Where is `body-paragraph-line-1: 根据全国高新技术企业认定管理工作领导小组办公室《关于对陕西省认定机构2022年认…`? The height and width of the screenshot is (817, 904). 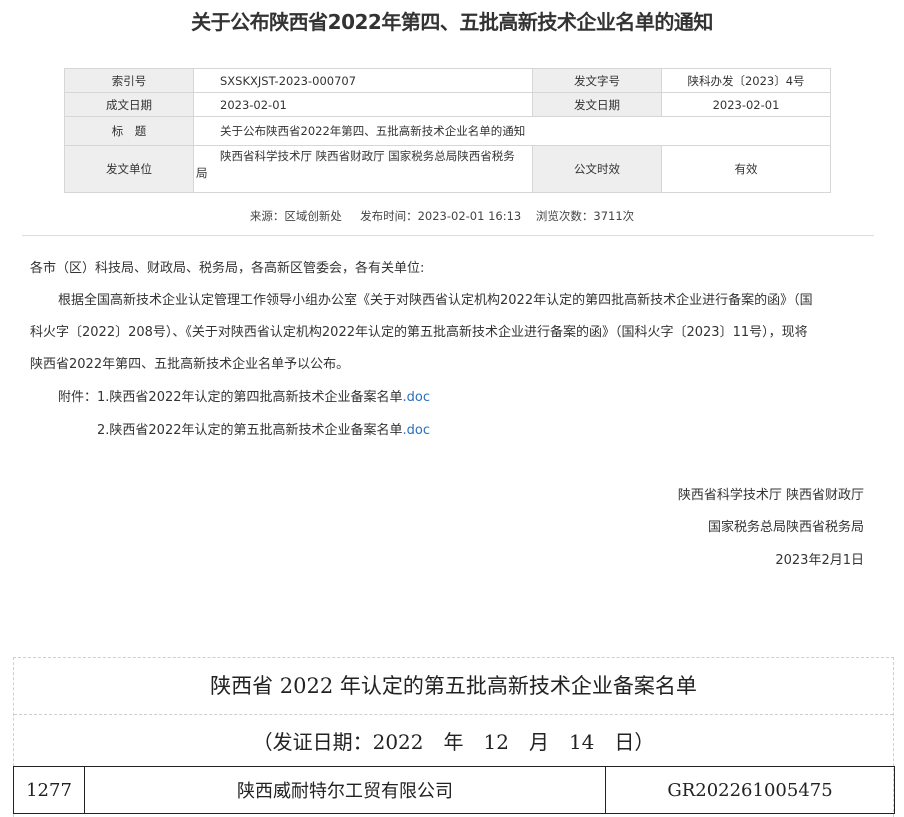
body-paragraph-line-1: 根据全国高新技术企业认定管理工作领导小组办公室《关于对陕西省认定机构2022年认… is located at coordinates (435, 300).